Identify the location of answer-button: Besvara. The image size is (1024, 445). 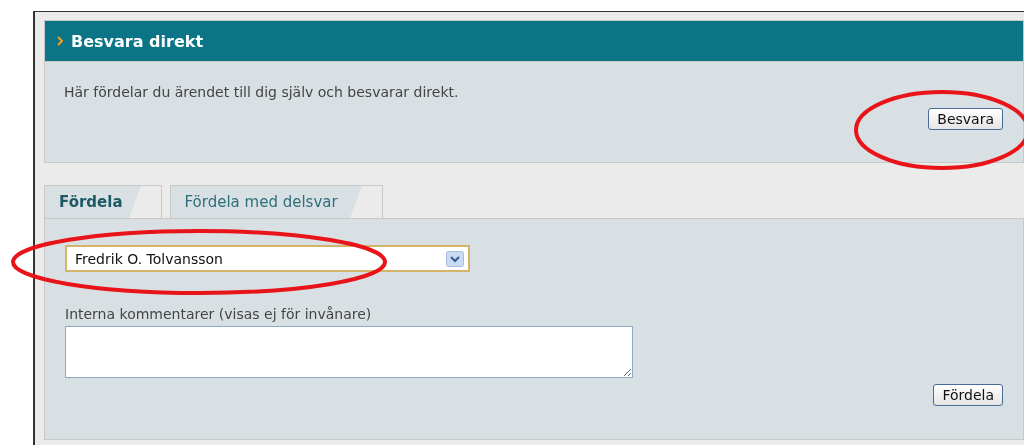
(965, 119).